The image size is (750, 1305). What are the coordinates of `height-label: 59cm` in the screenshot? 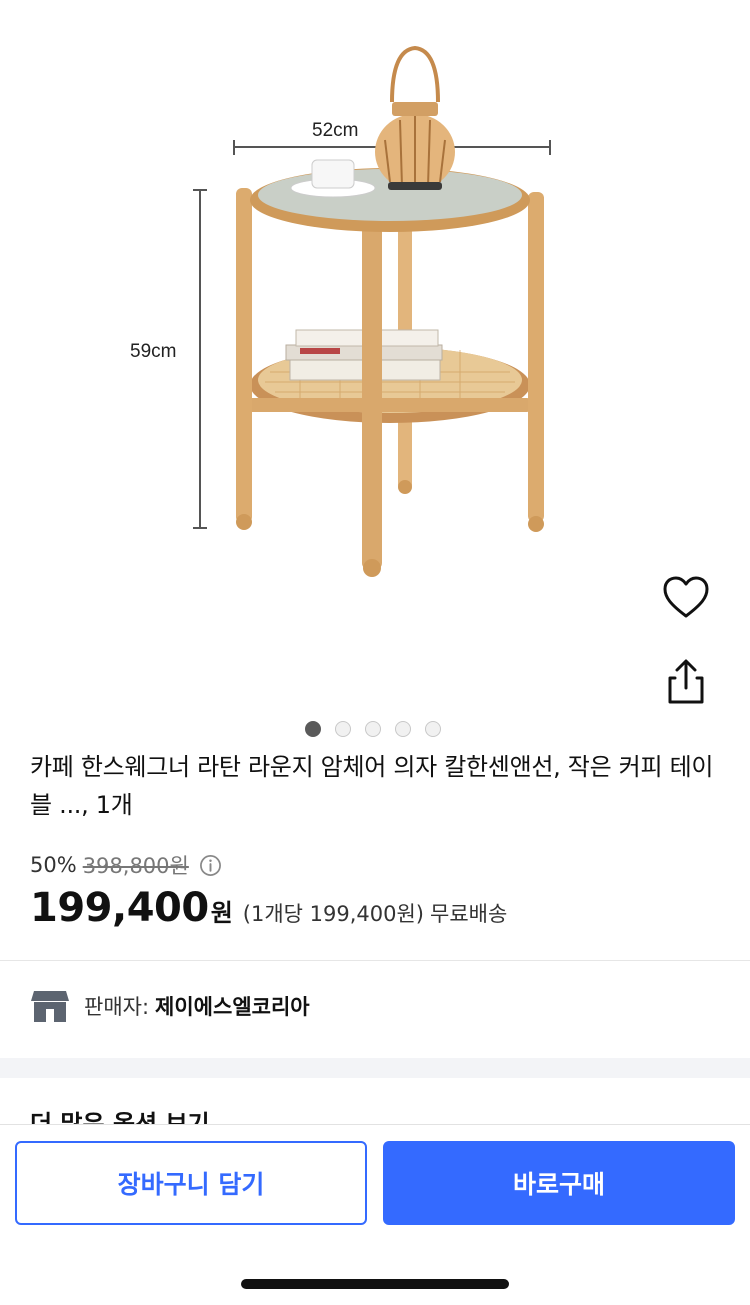 It's located at (153, 351).